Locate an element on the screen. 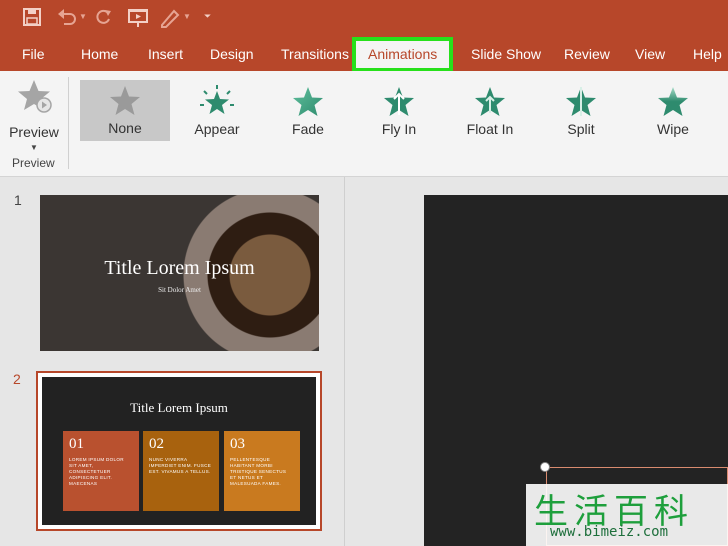  watermark: 生活百科 www.bimeiz.com is located at coordinates (627, 515).